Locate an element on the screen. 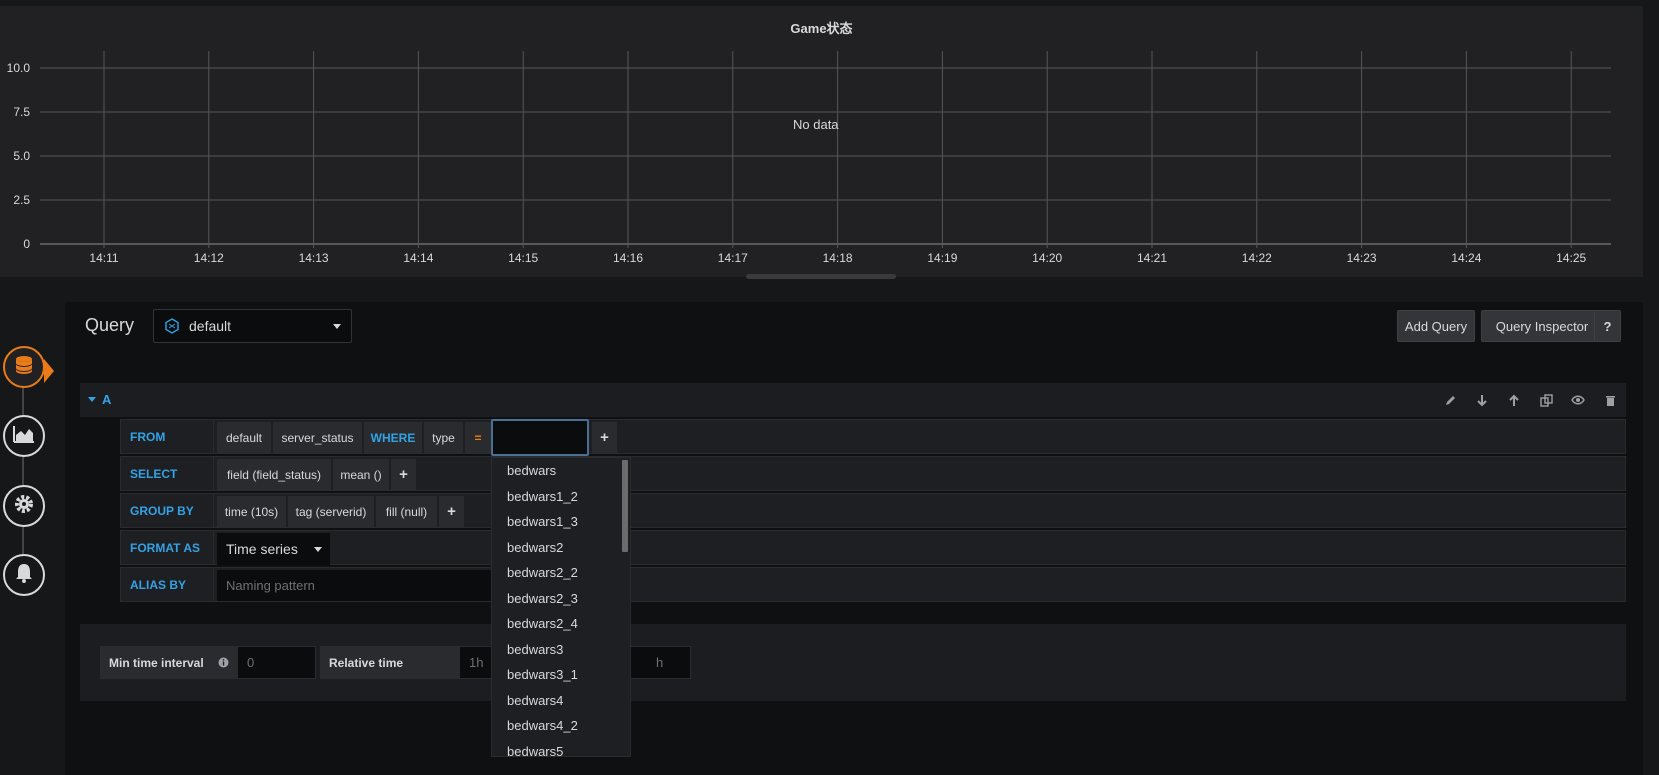  query-row-a-header: A is located at coordinates (853, 400).